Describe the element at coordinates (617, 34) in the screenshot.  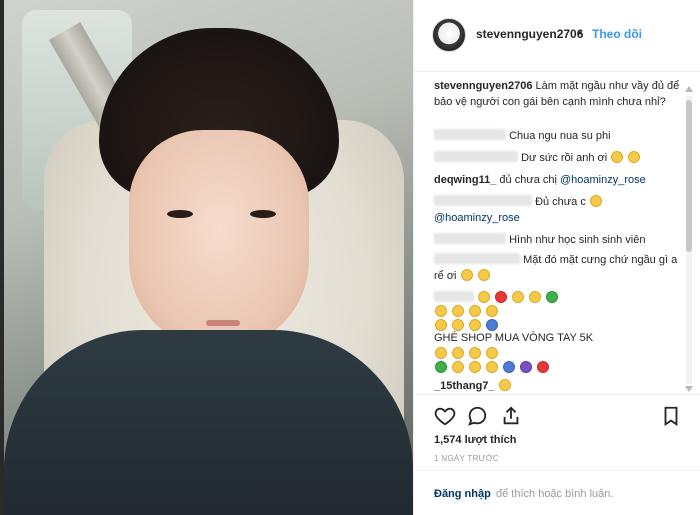
I see `follow-button: Theo dõi` at that location.